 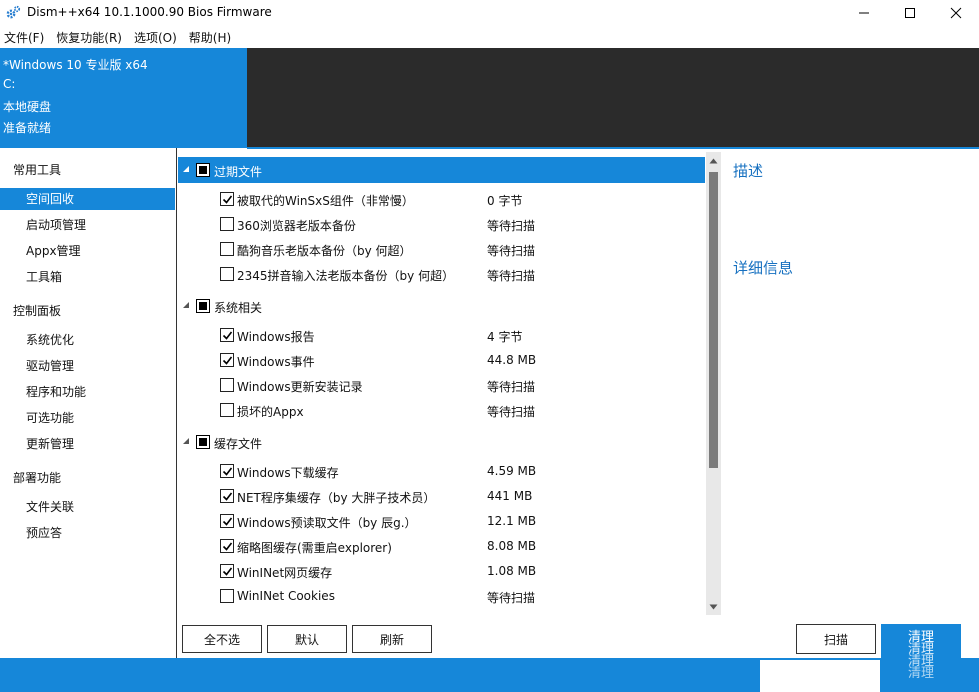 I want to click on list-item: WinINet网页缓存 1.08 MB, so click(x=441, y=571).